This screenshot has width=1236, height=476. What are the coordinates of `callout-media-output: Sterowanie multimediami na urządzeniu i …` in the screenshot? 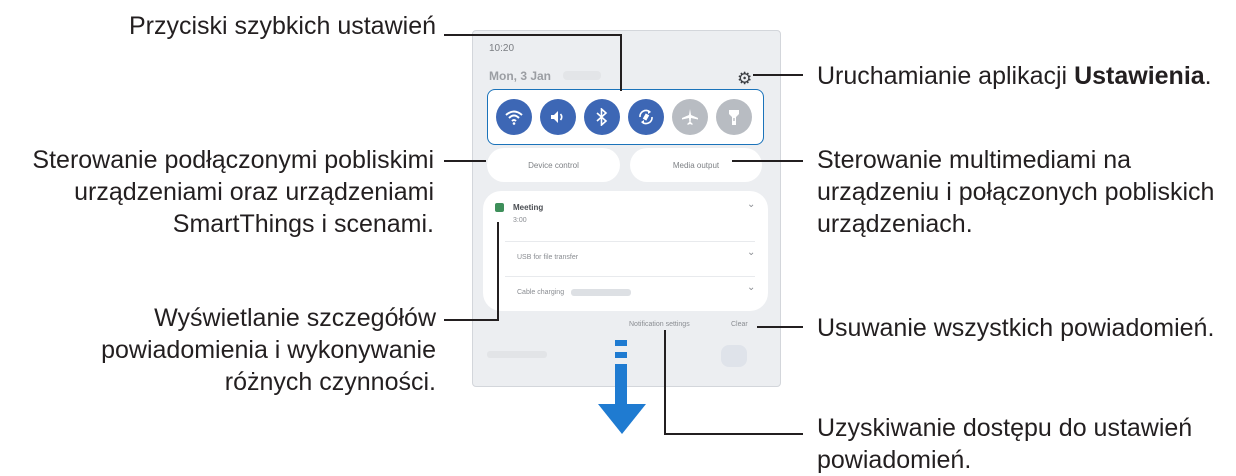 It's located at (1024, 192).